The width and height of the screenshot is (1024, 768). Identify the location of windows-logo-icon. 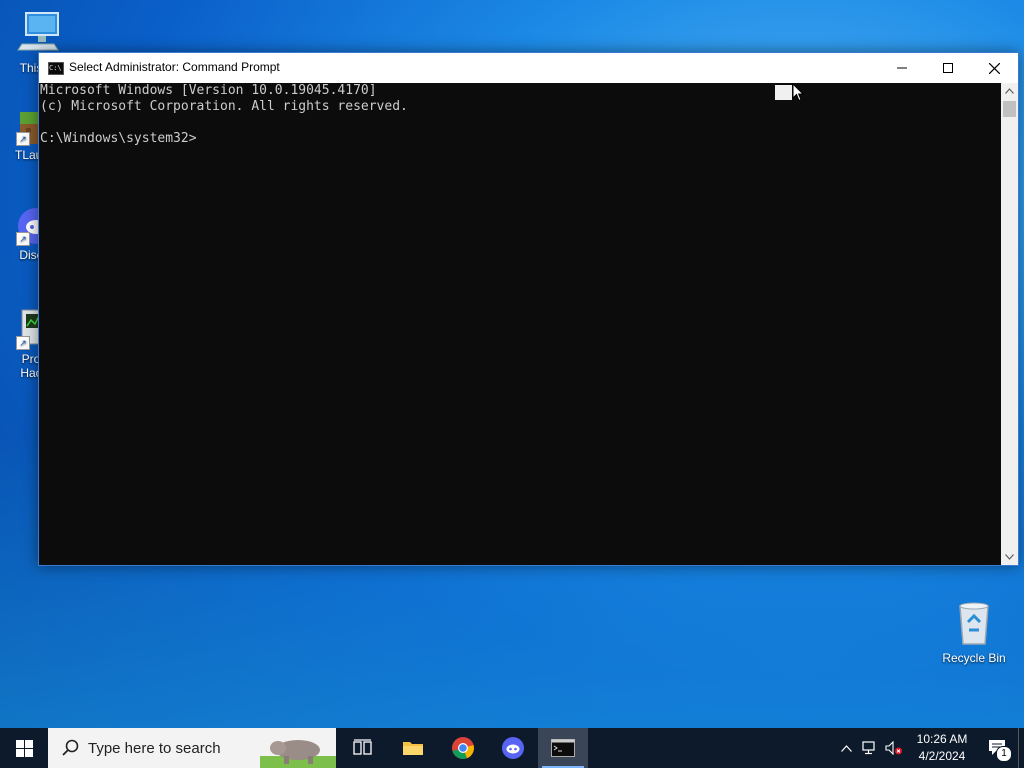
(24, 748).